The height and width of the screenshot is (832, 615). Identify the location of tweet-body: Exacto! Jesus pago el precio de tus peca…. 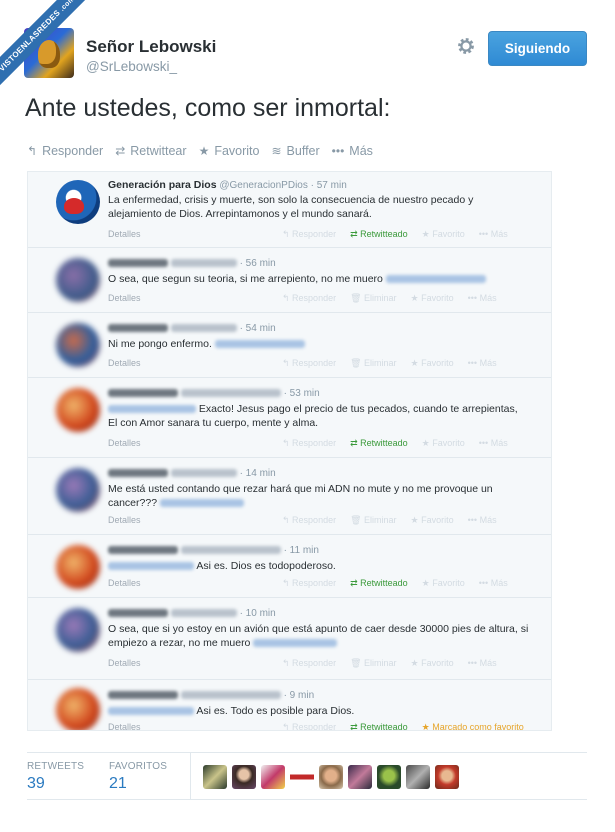
(318, 416).